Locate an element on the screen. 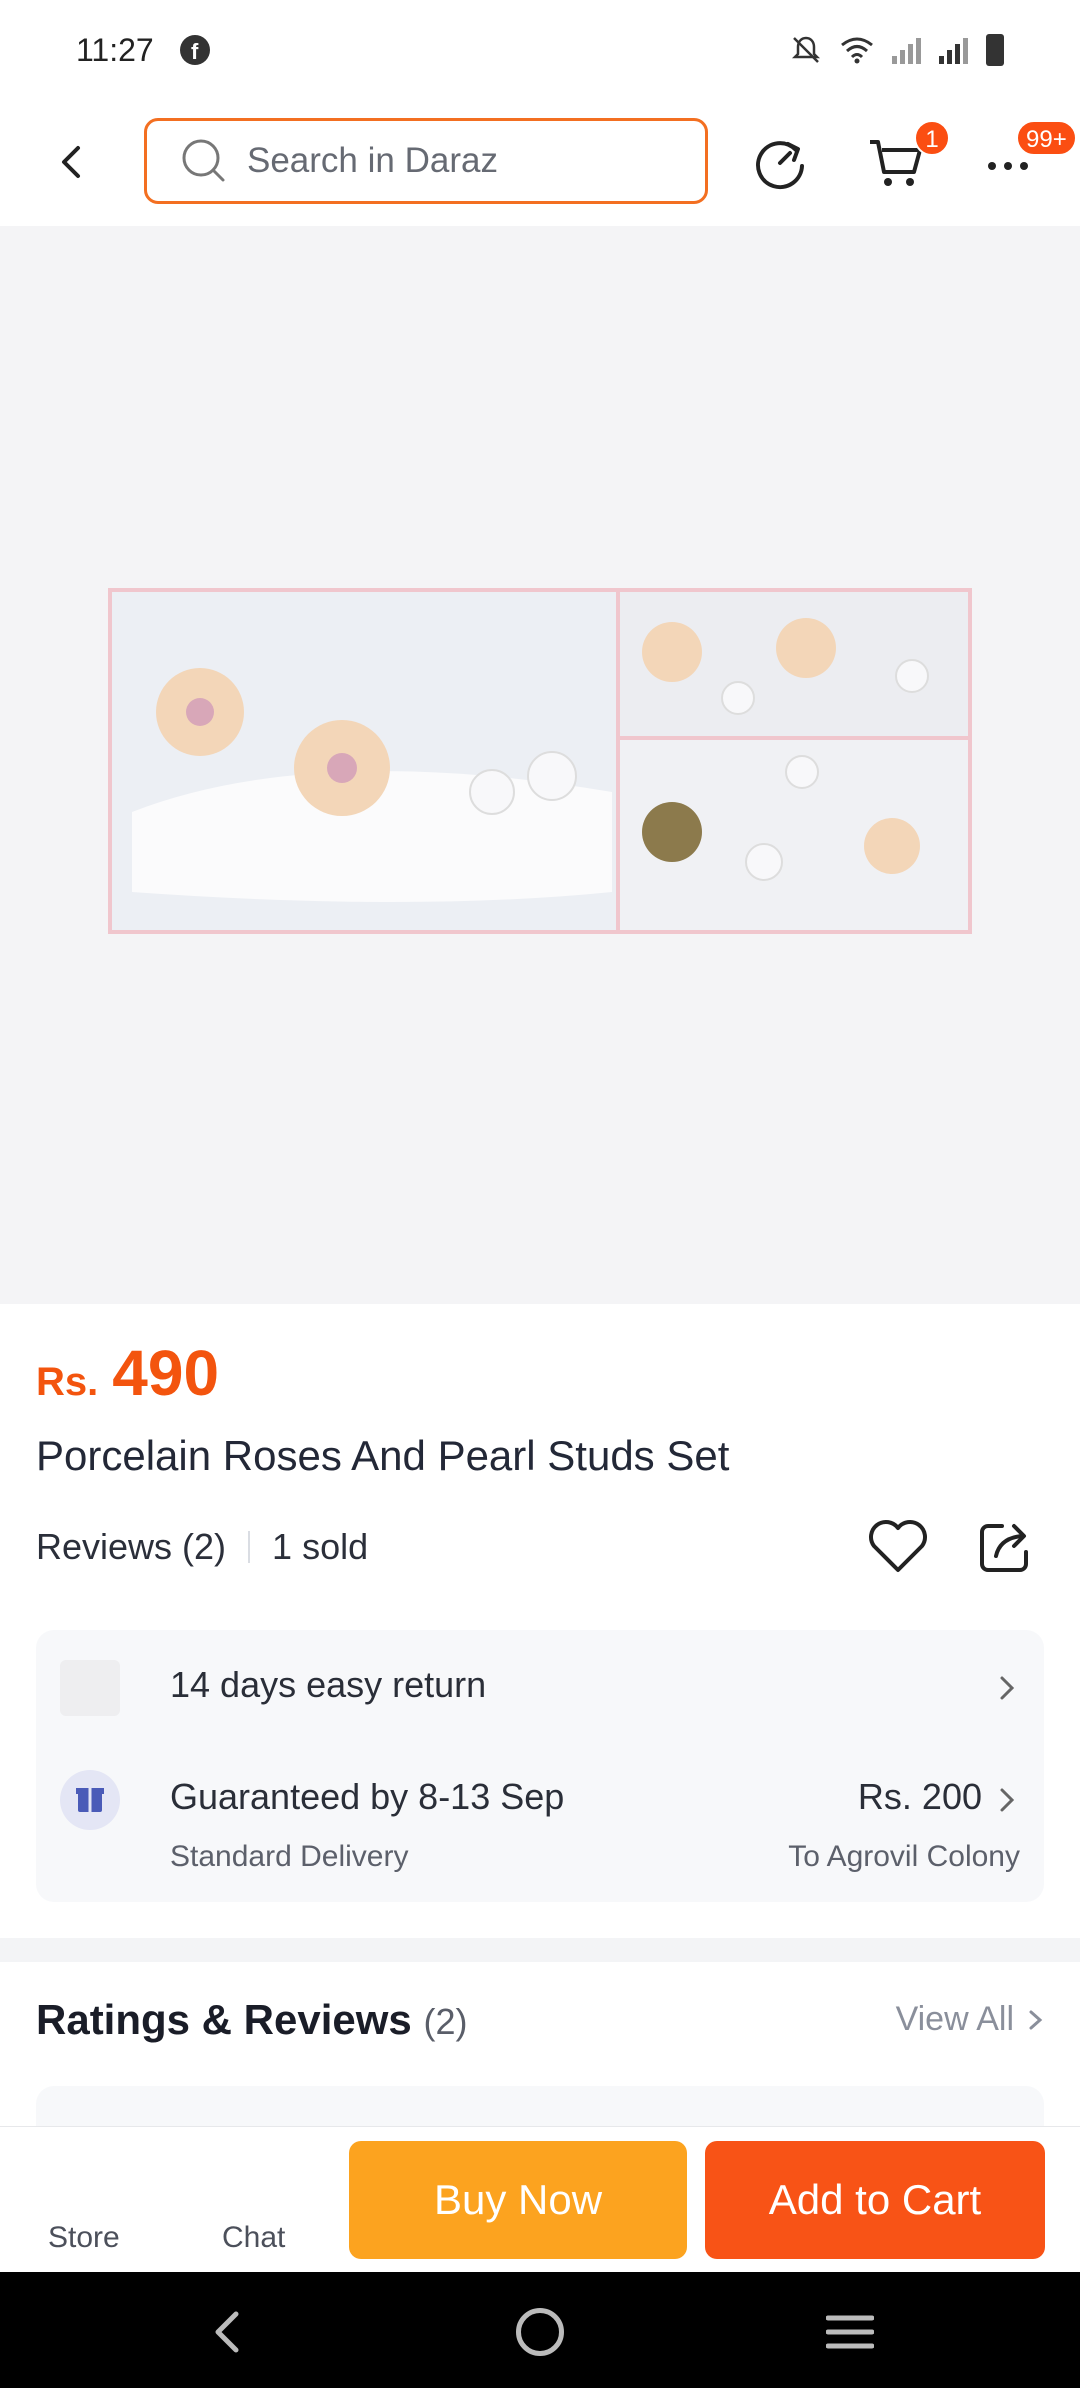 This screenshot has height=2388, width=1080. system-nav-bar is located at coordinates (540, 2330).